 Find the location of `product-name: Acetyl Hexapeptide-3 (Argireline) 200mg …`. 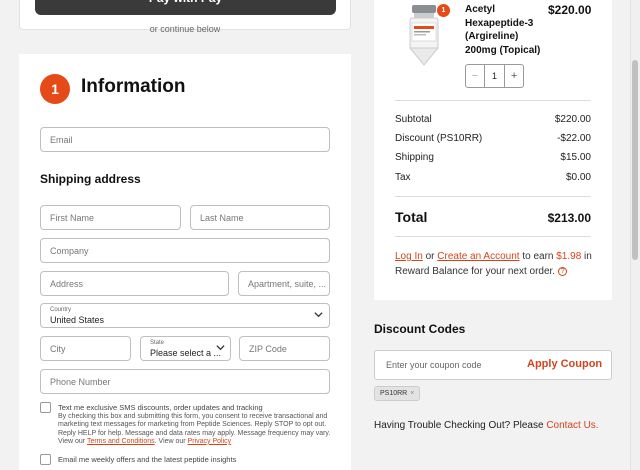

product-name: Acetyl Hexapeptide-3 (Argireline) 200mg … is located at coordinates (503, 30).